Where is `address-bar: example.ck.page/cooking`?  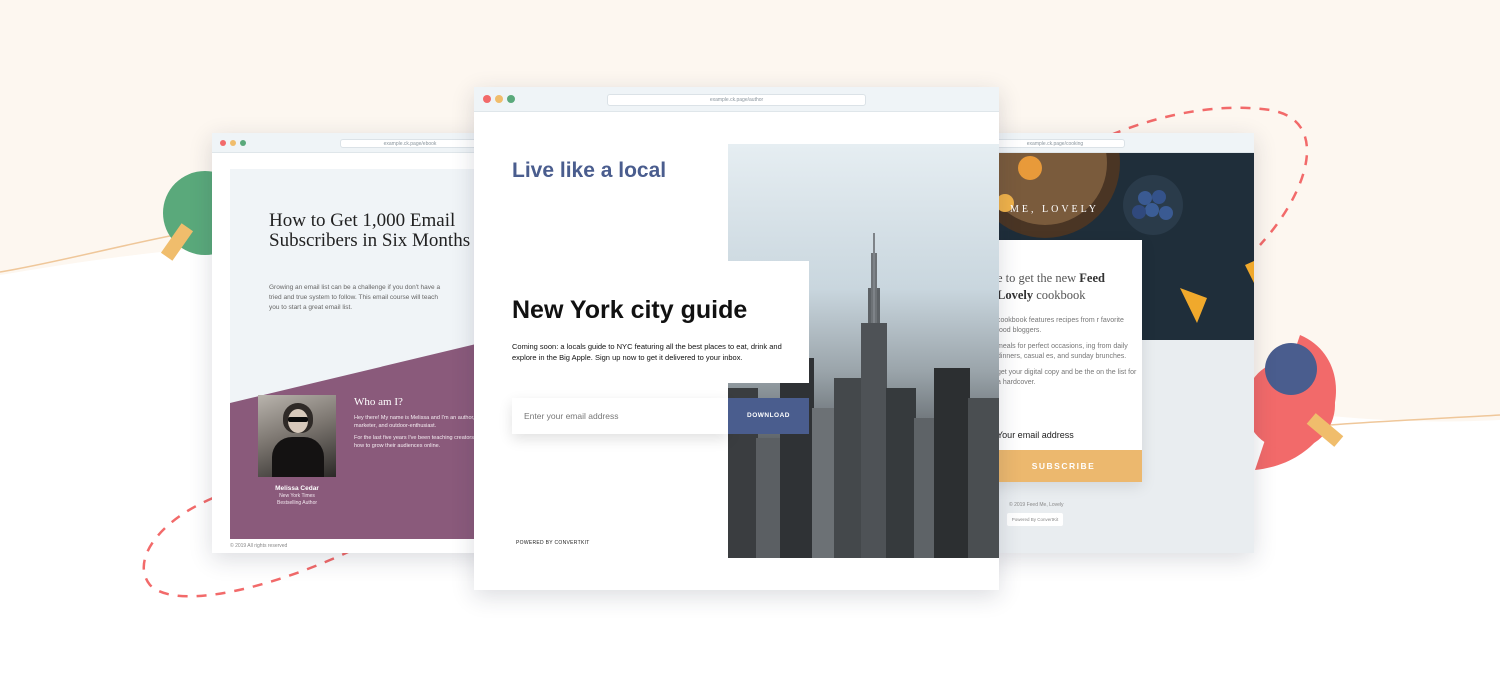
address-bar: example.ck.page/cooking is located at coordinates (1055, 143).